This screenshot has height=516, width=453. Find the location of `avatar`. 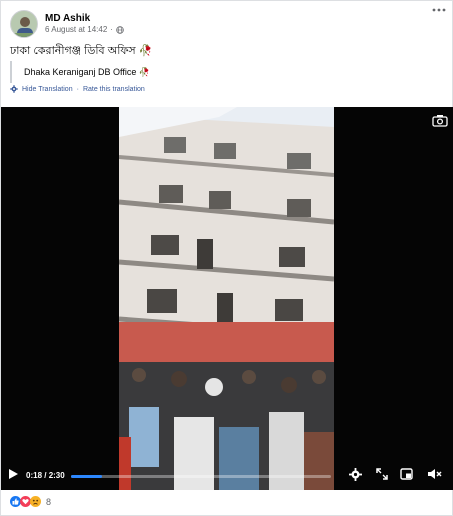

avatar is located at coordinates (24, 24).